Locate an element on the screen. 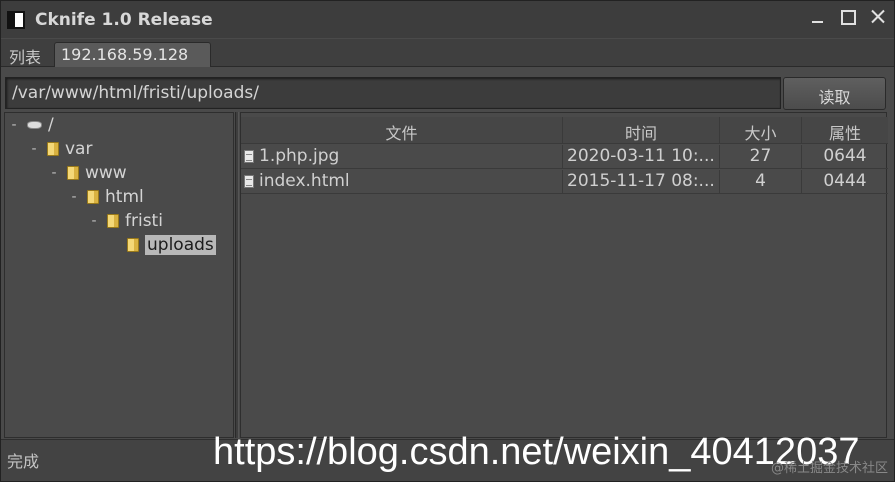  table-row: 1.php.jpg 2020-03-11 10:... 27 0644 is located at coordinates (564, 157).